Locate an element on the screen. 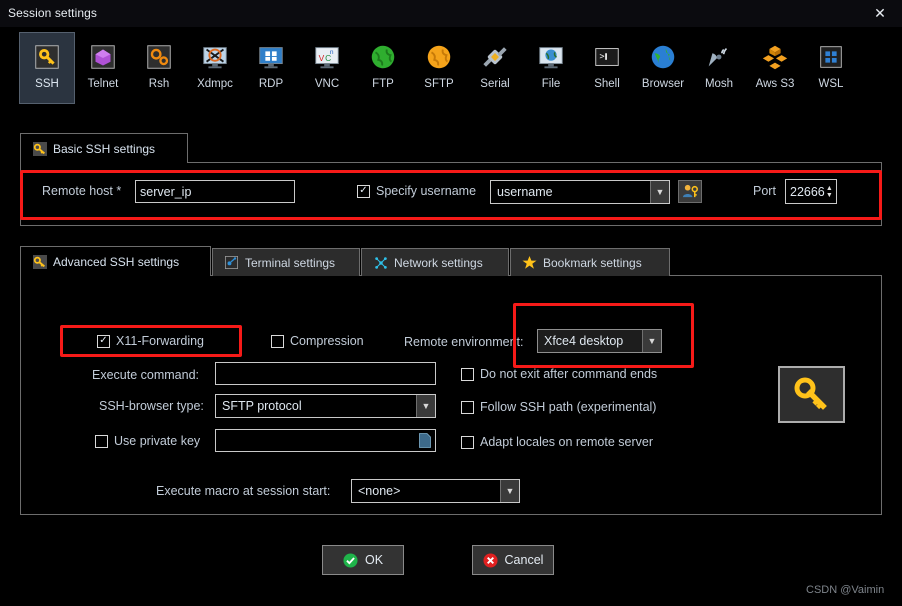  tab-advanced-ssh-settings: Advanced SSH settings is located at coordinates (115, 261).